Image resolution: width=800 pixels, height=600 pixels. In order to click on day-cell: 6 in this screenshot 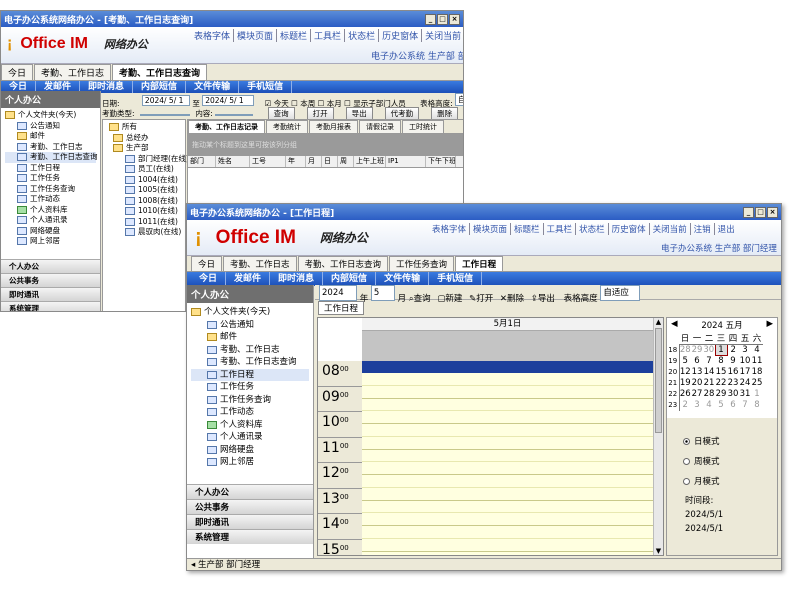, I will do `click(733, 405)`.